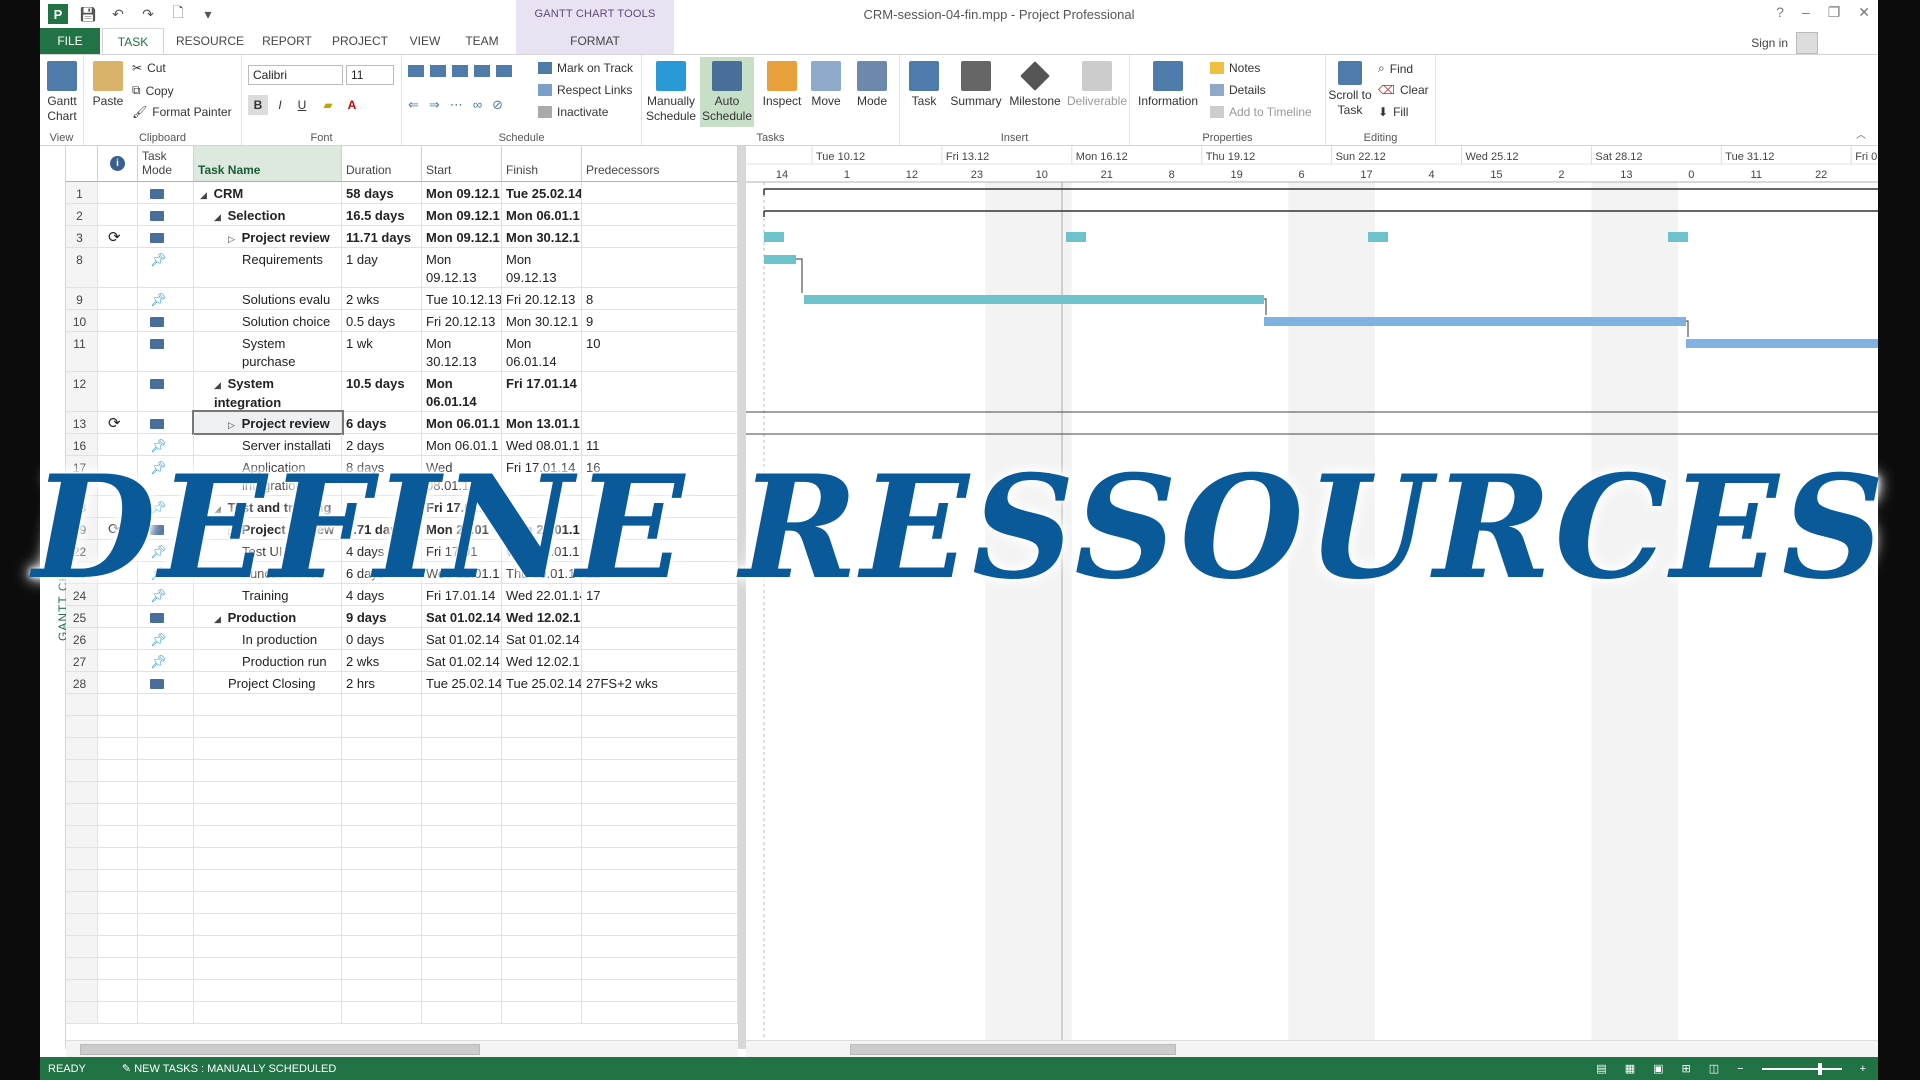  Describe the element at coordinates (268, 594) in the screenshot. I see `row-task-name: Training` at that location.